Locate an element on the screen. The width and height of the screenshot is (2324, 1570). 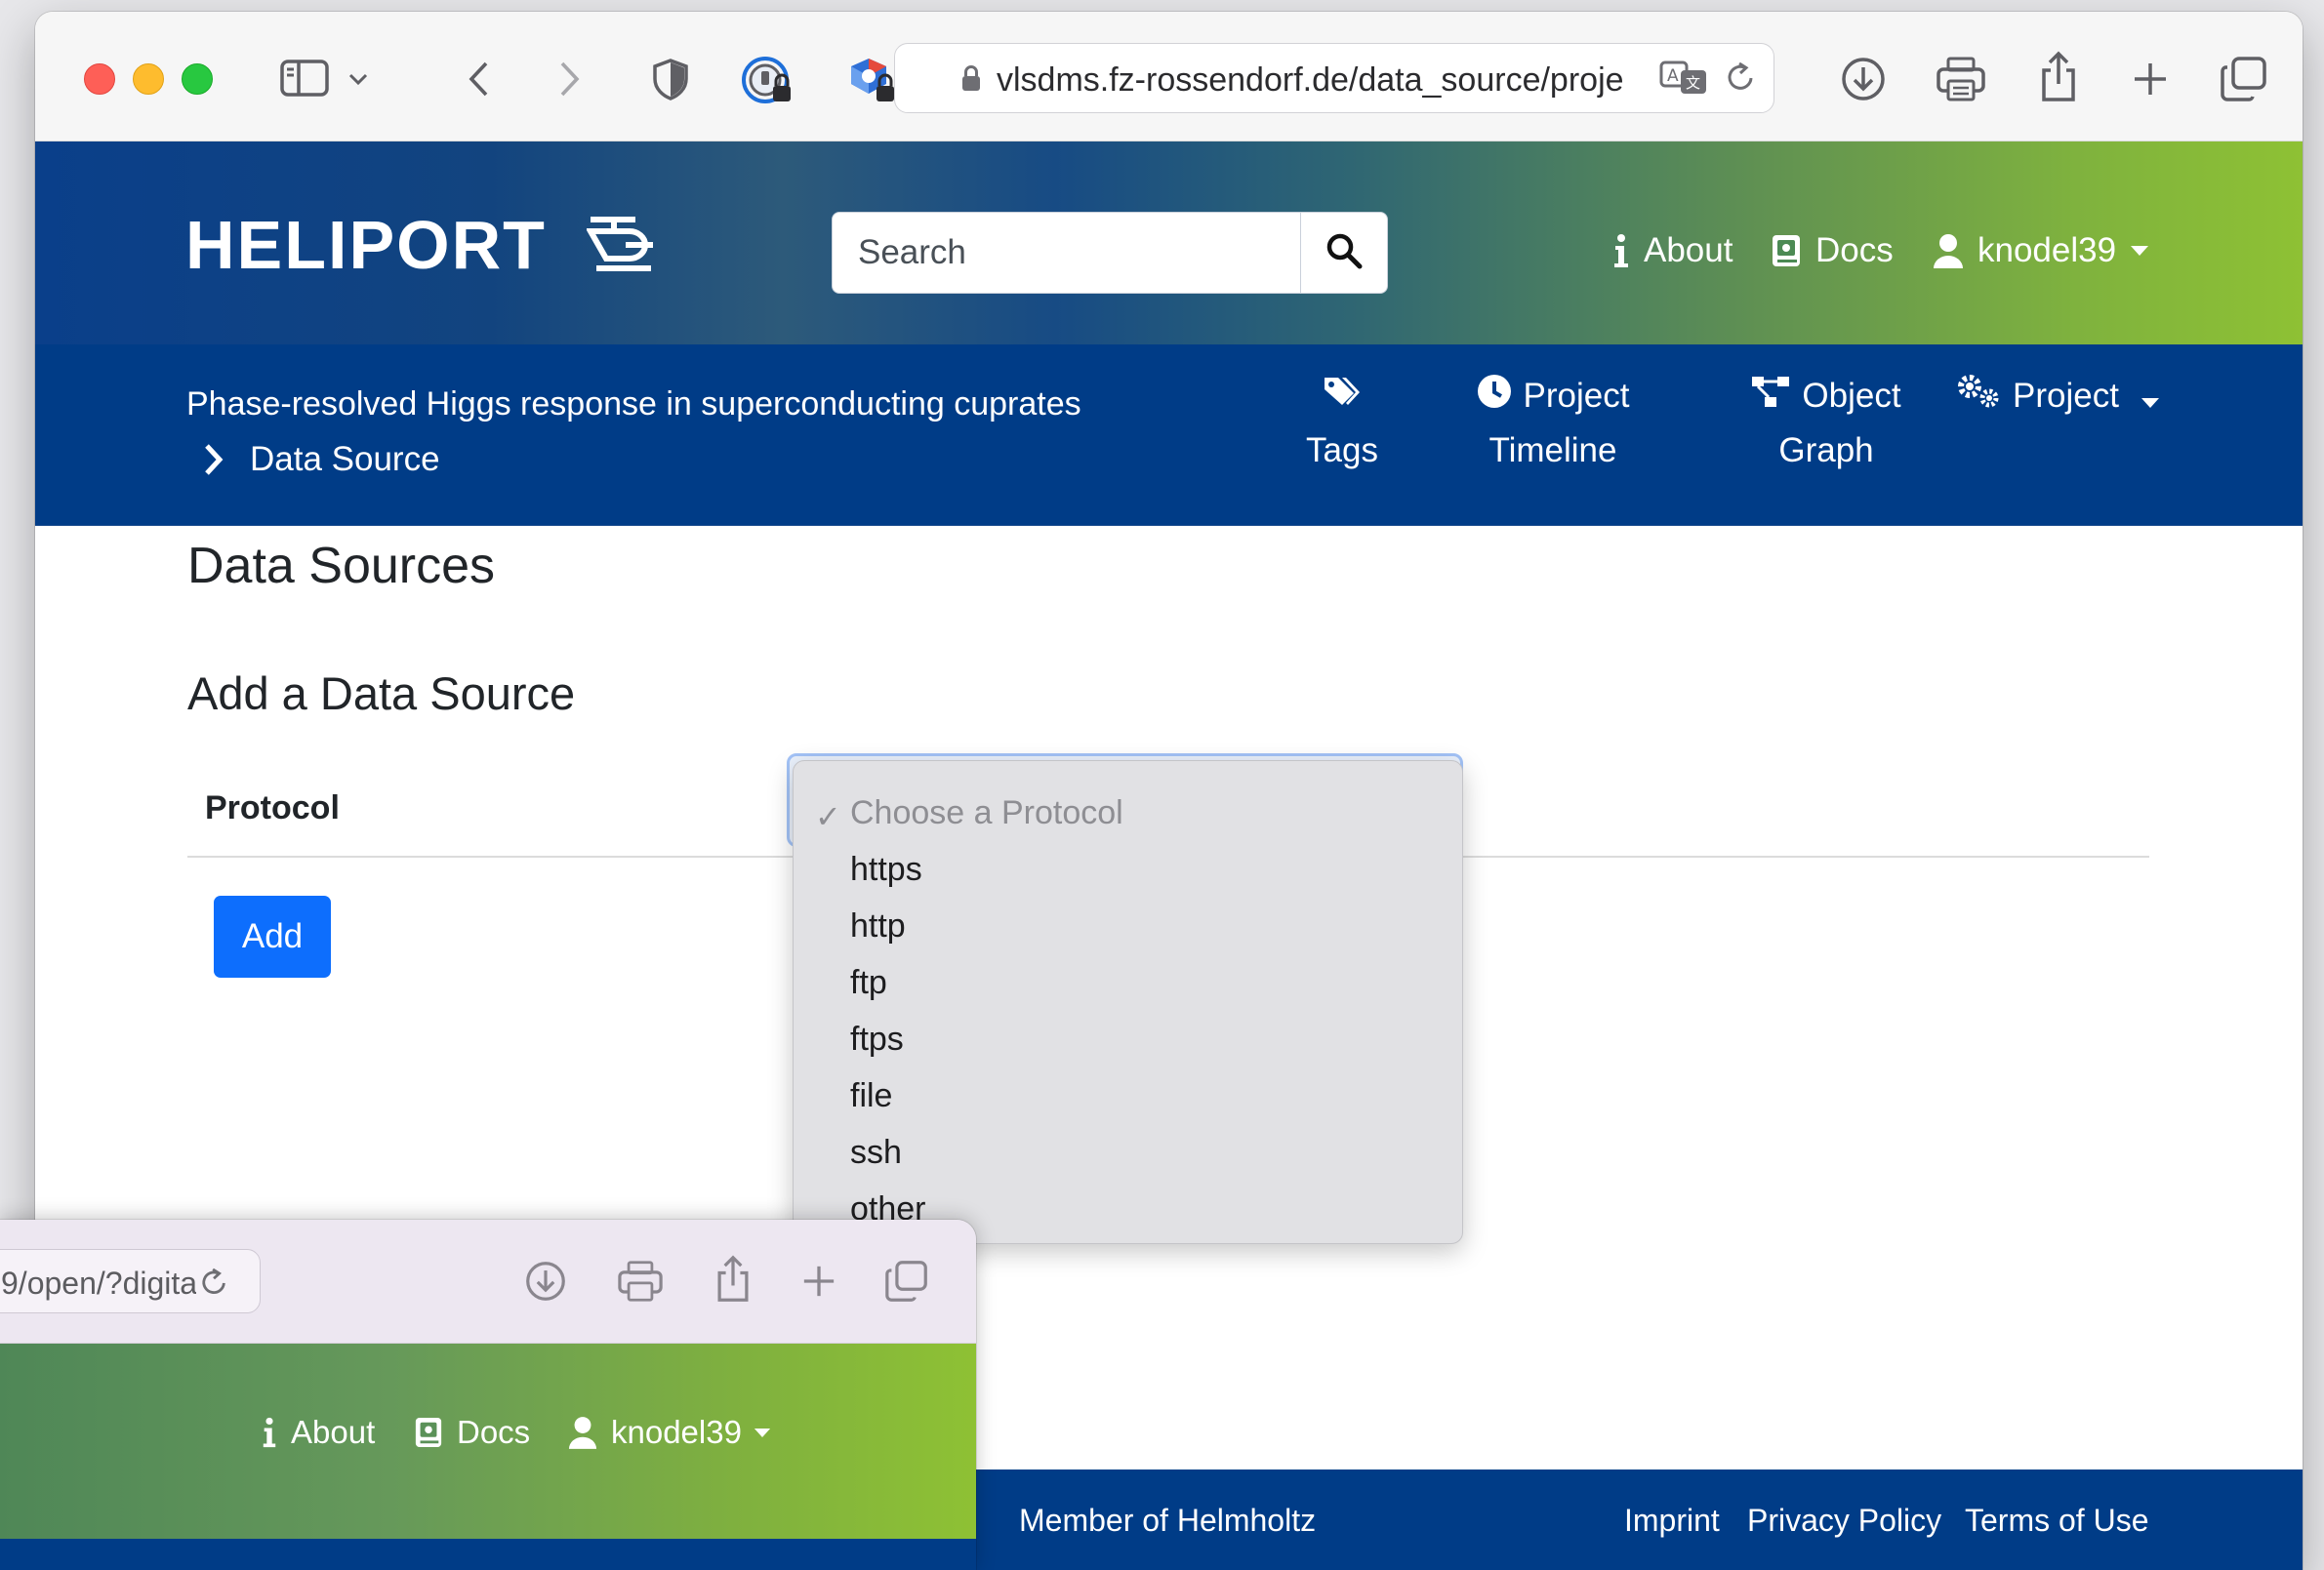
project-menu-label: Project is located at coordinates (2066, 396).